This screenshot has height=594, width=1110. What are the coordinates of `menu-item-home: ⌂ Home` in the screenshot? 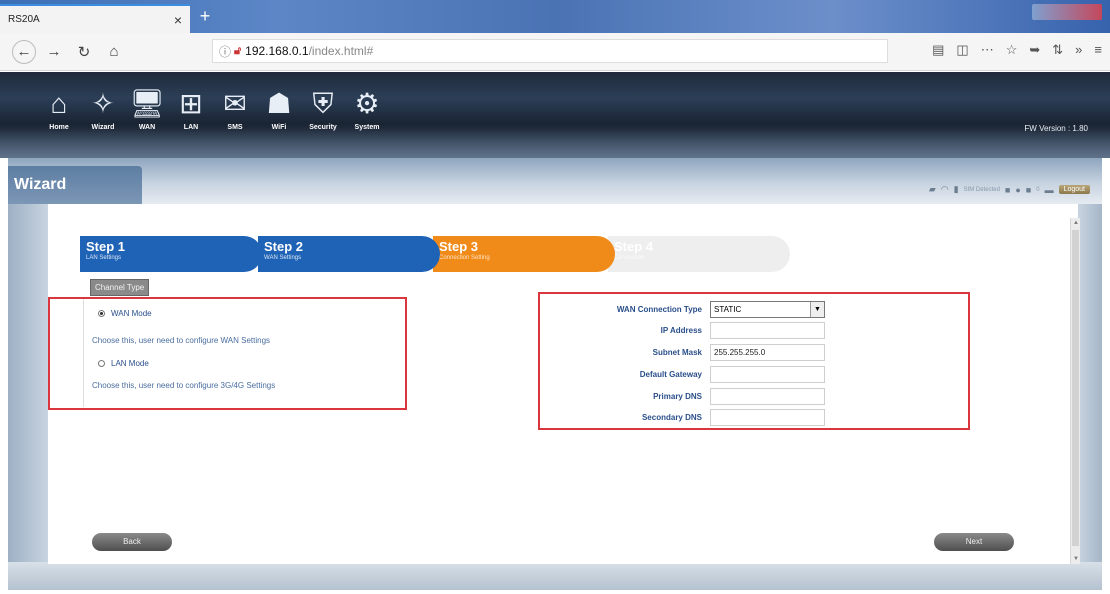 It's located at (59, 108).